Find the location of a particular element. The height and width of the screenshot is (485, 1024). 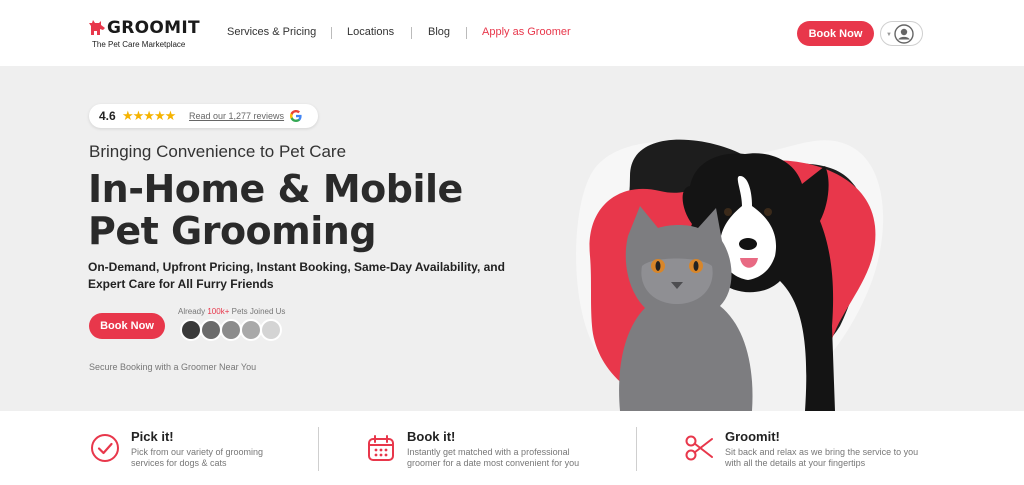

check-circle-icon is located at coordinates (105, 448).